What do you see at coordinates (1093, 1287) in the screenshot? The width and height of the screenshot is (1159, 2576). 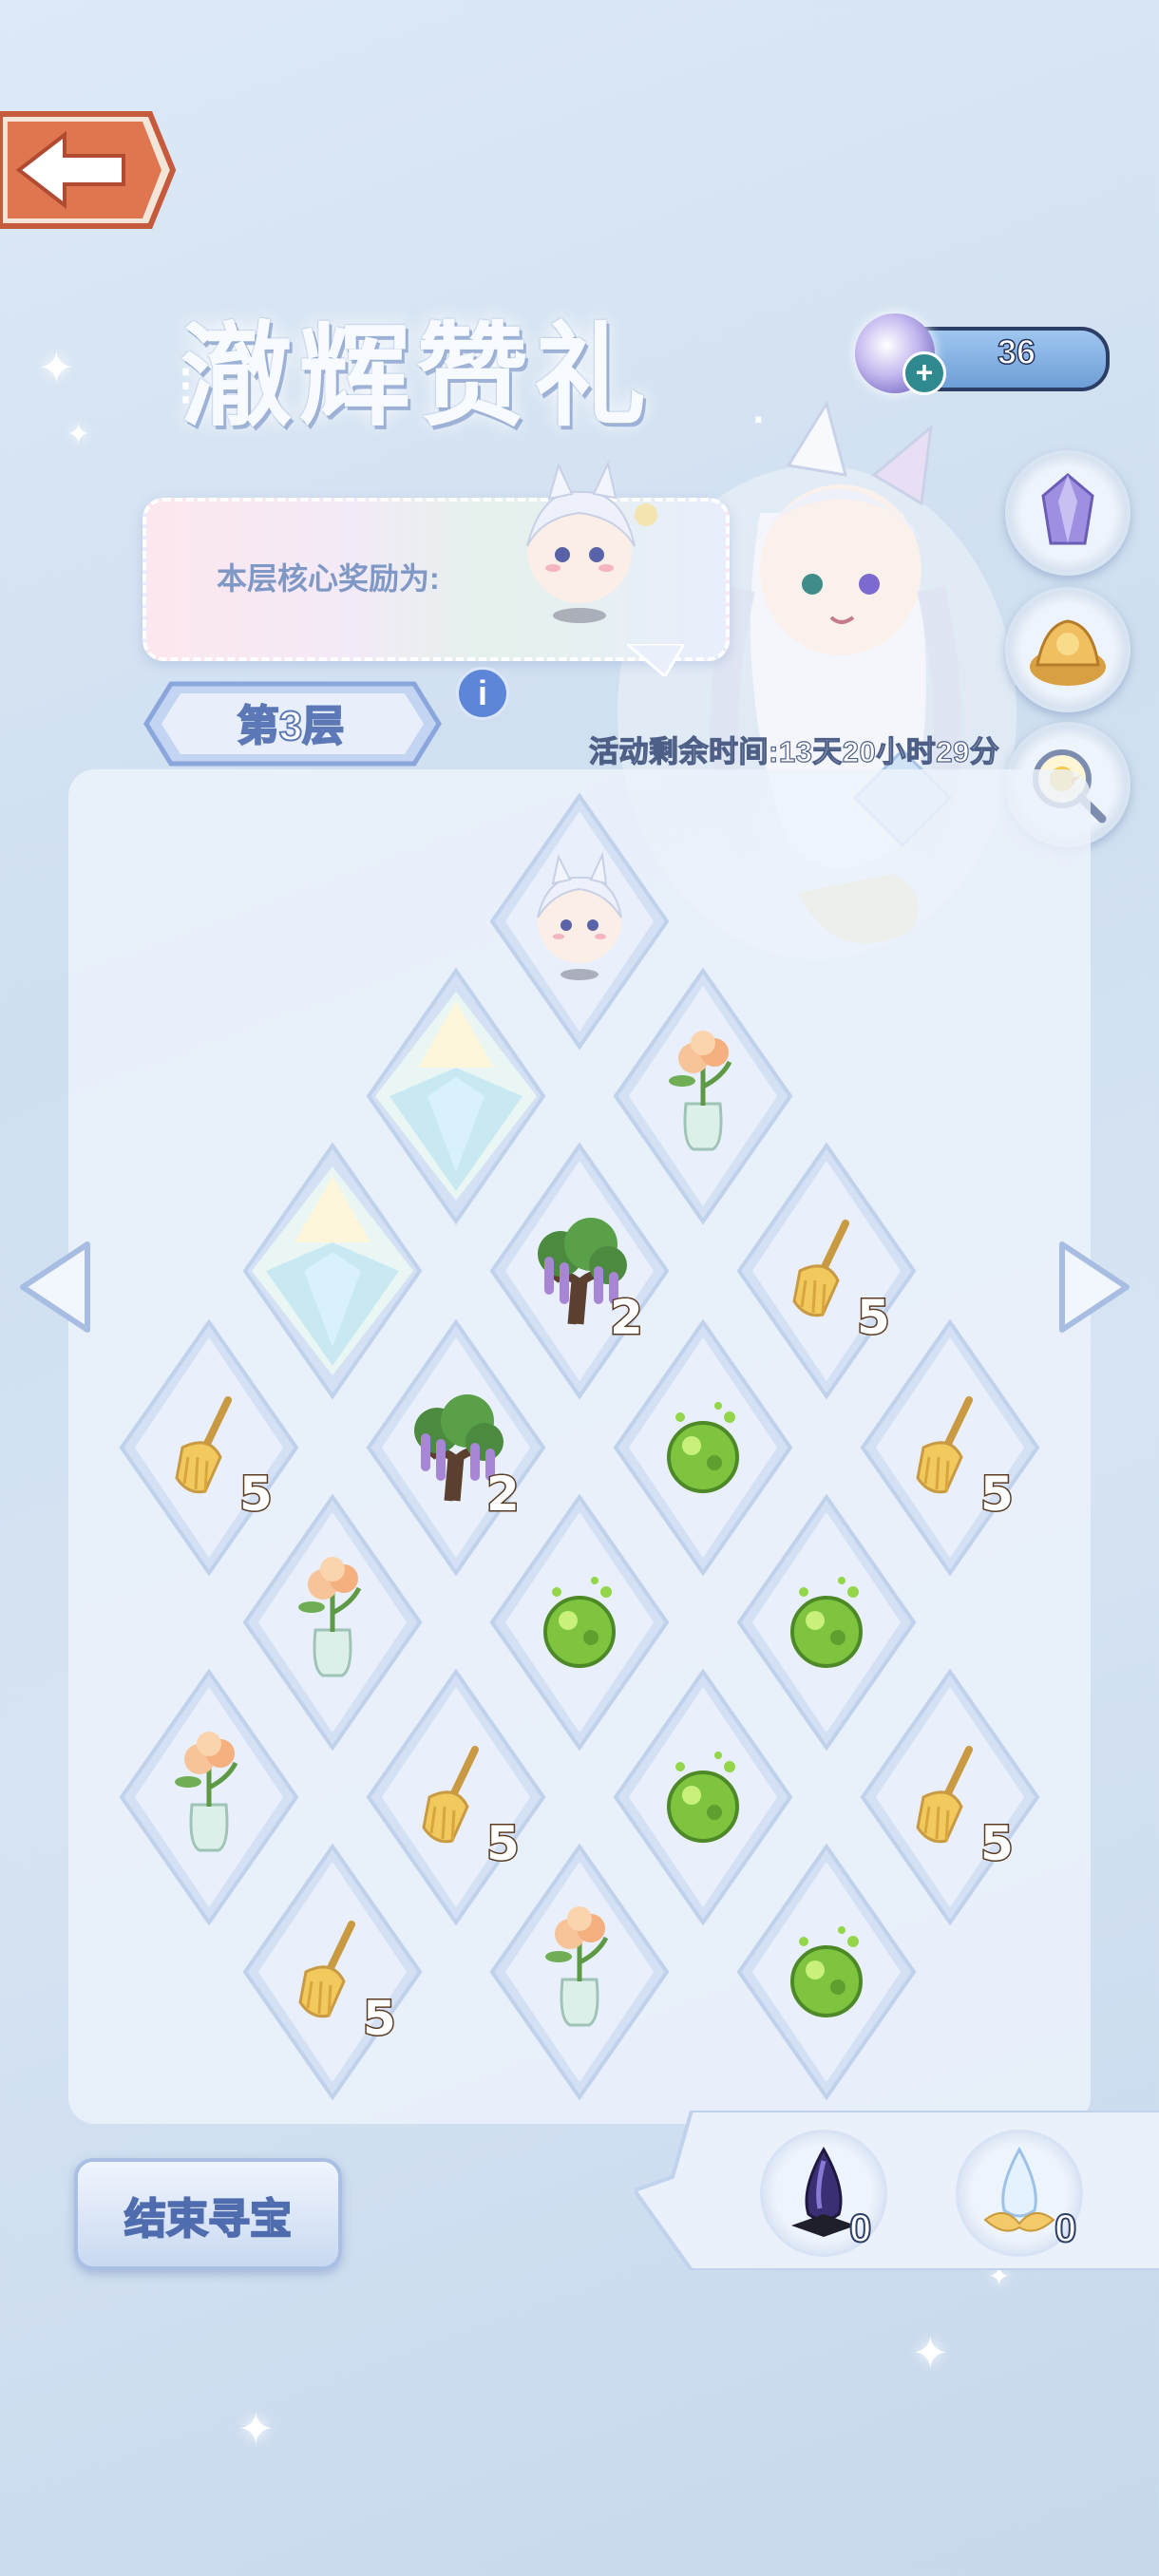 I see `next-floor-arrow` at bounding box center [1093, 1287].